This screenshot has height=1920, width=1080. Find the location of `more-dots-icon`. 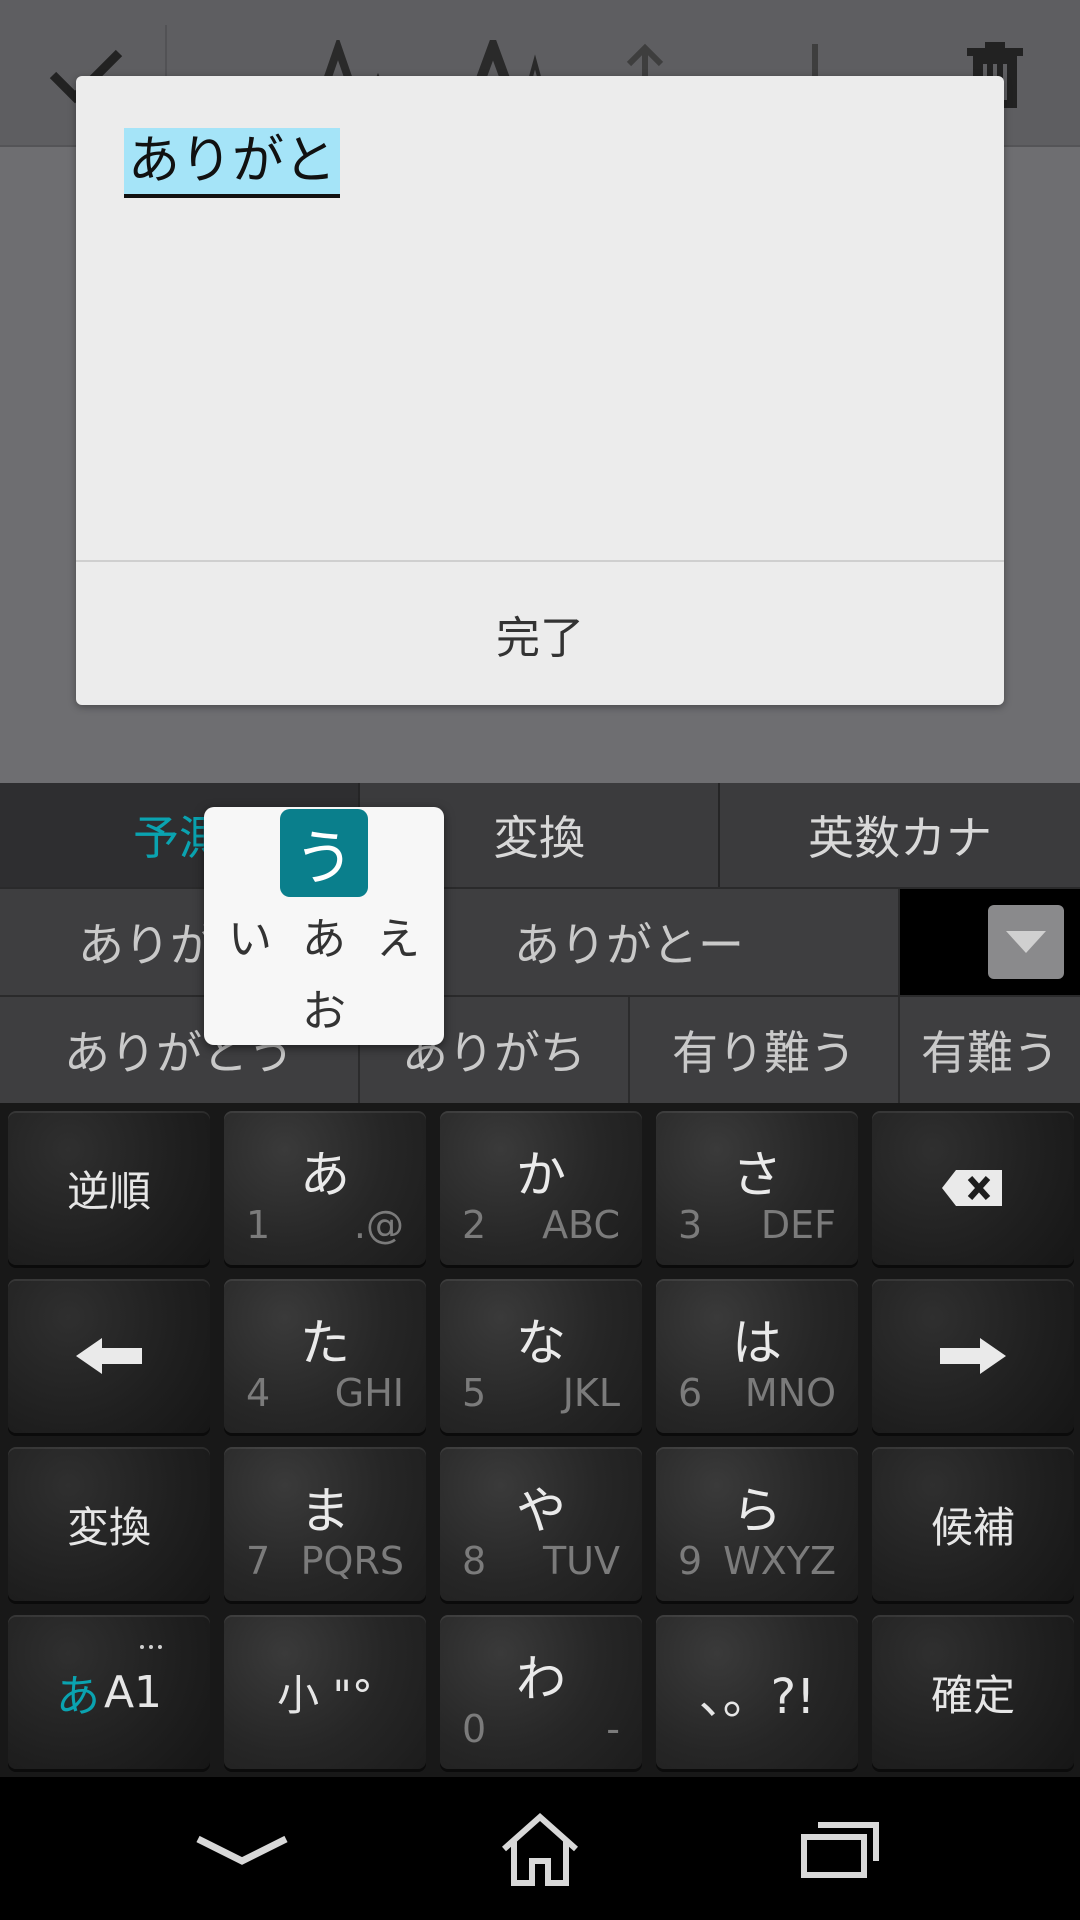

more-dots-icon is located at coordinates (151, 1649).